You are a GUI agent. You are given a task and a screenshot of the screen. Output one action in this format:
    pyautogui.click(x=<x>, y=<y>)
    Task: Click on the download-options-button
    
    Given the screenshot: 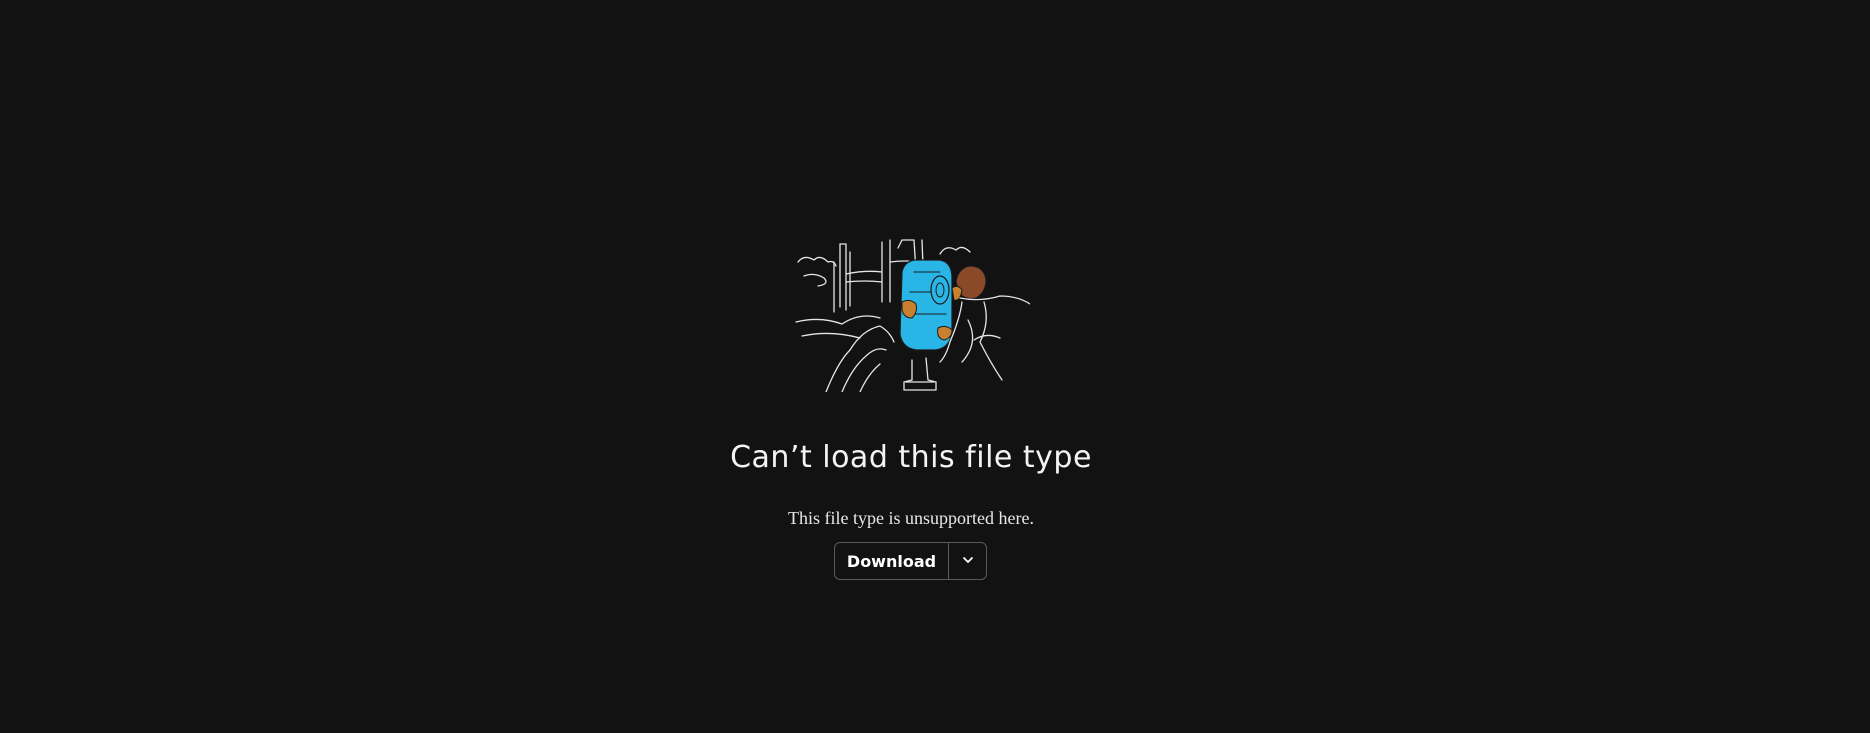 What is the action you would take?
    pyautogui.click(x=967, y=561)
    